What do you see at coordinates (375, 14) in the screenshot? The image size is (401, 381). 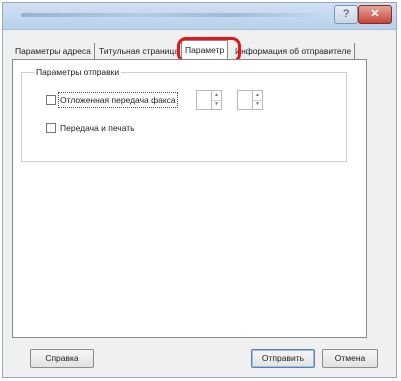 I see `close-icon: ✕` at bounding box center [375, 14].